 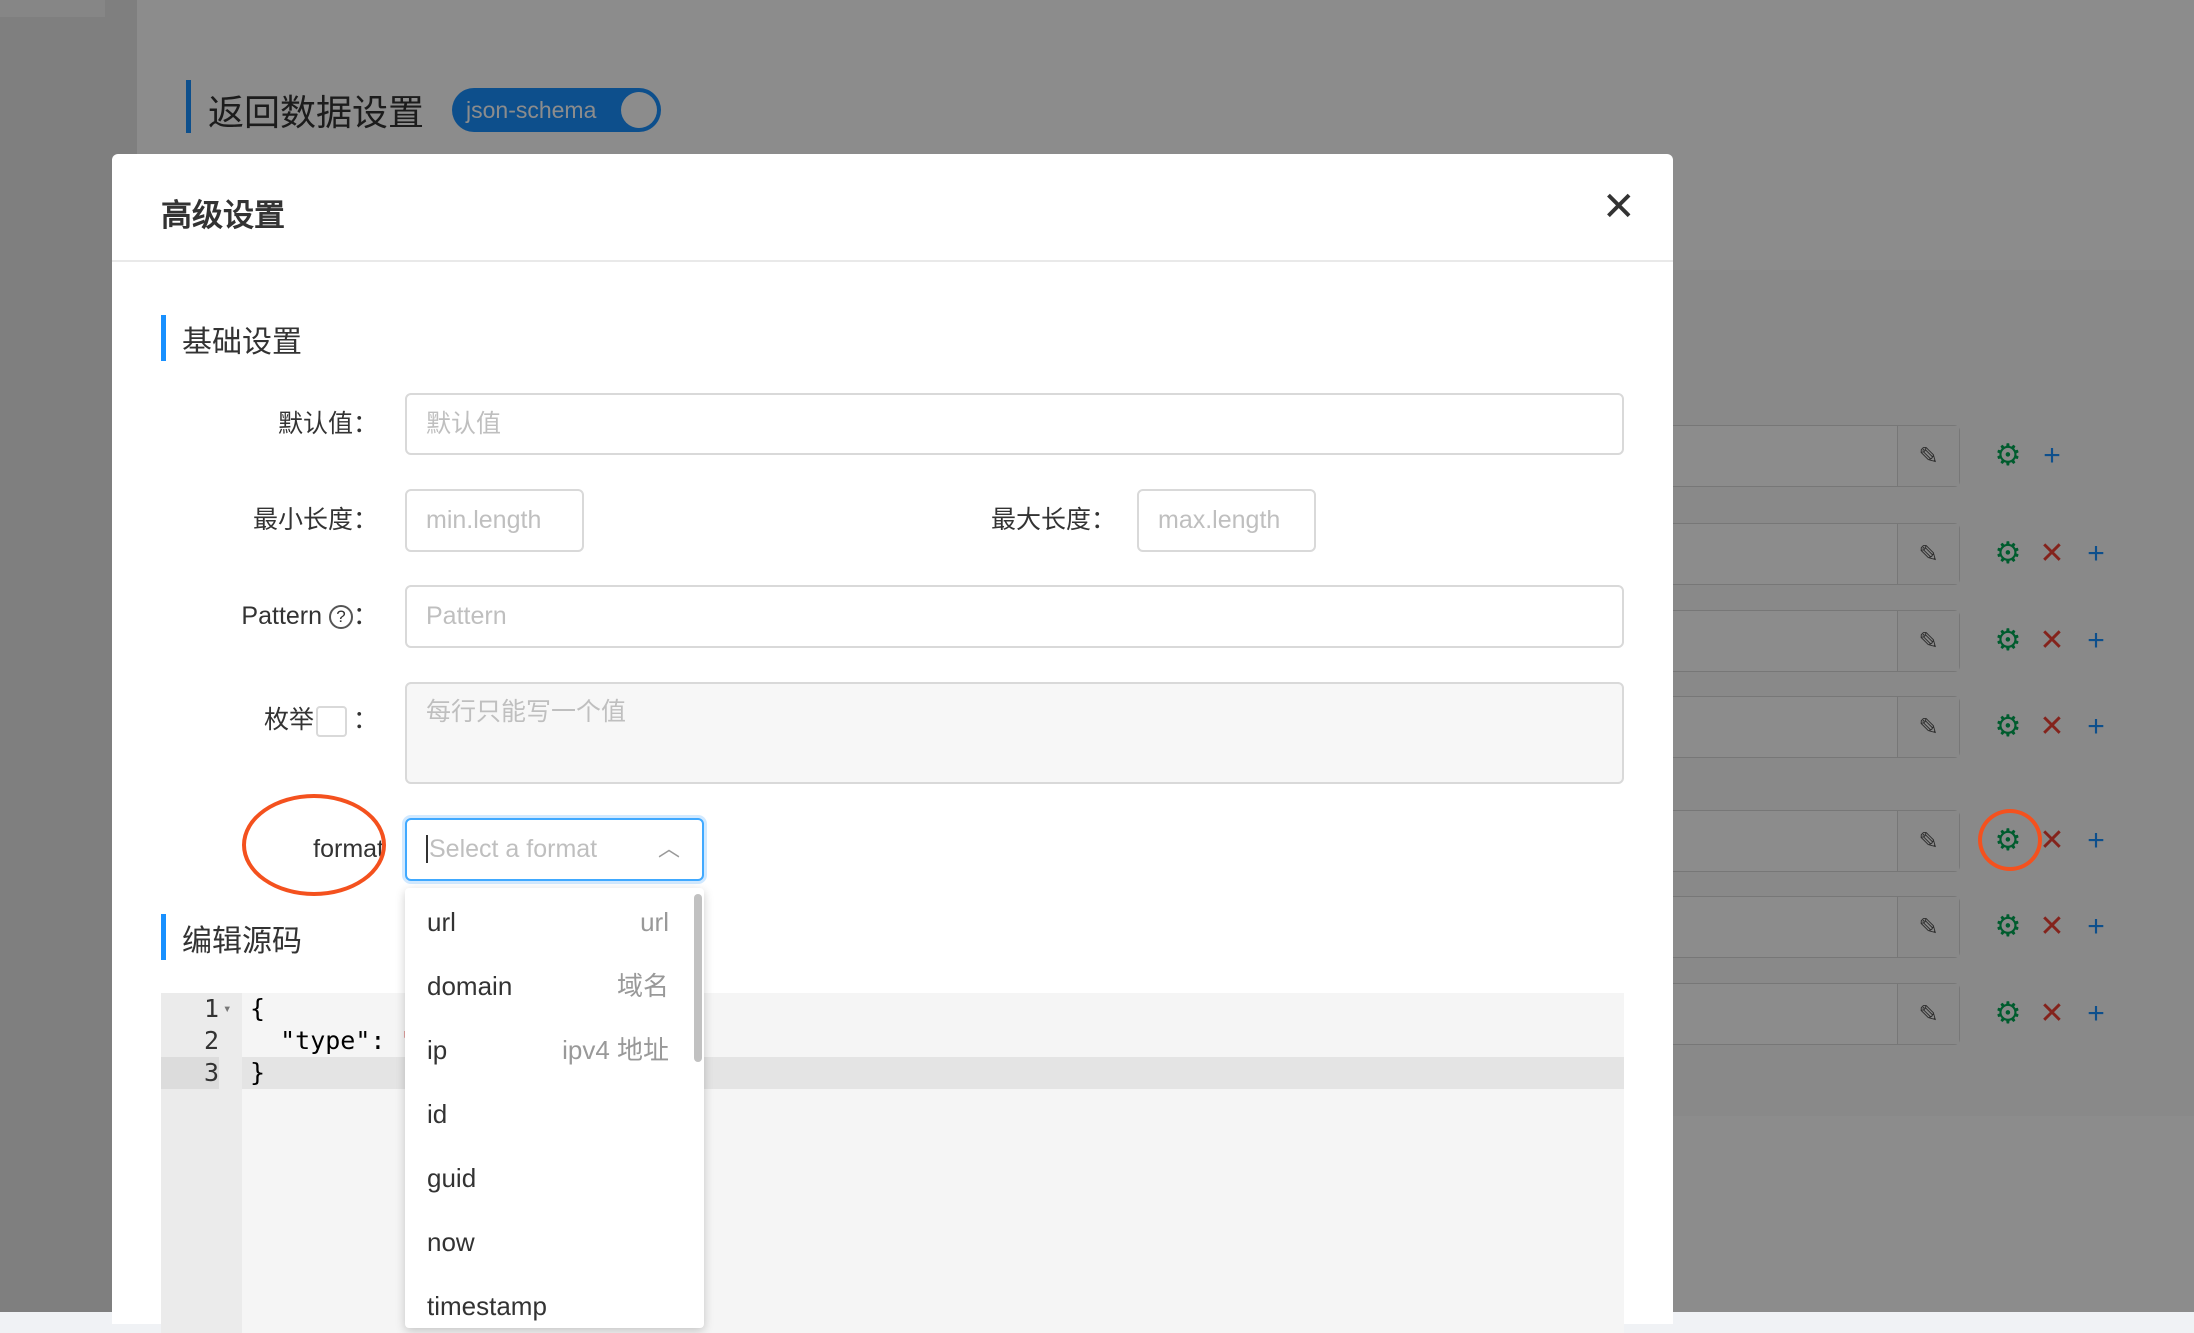 I want to click on format-option: url url, so click(x=550, y=922).